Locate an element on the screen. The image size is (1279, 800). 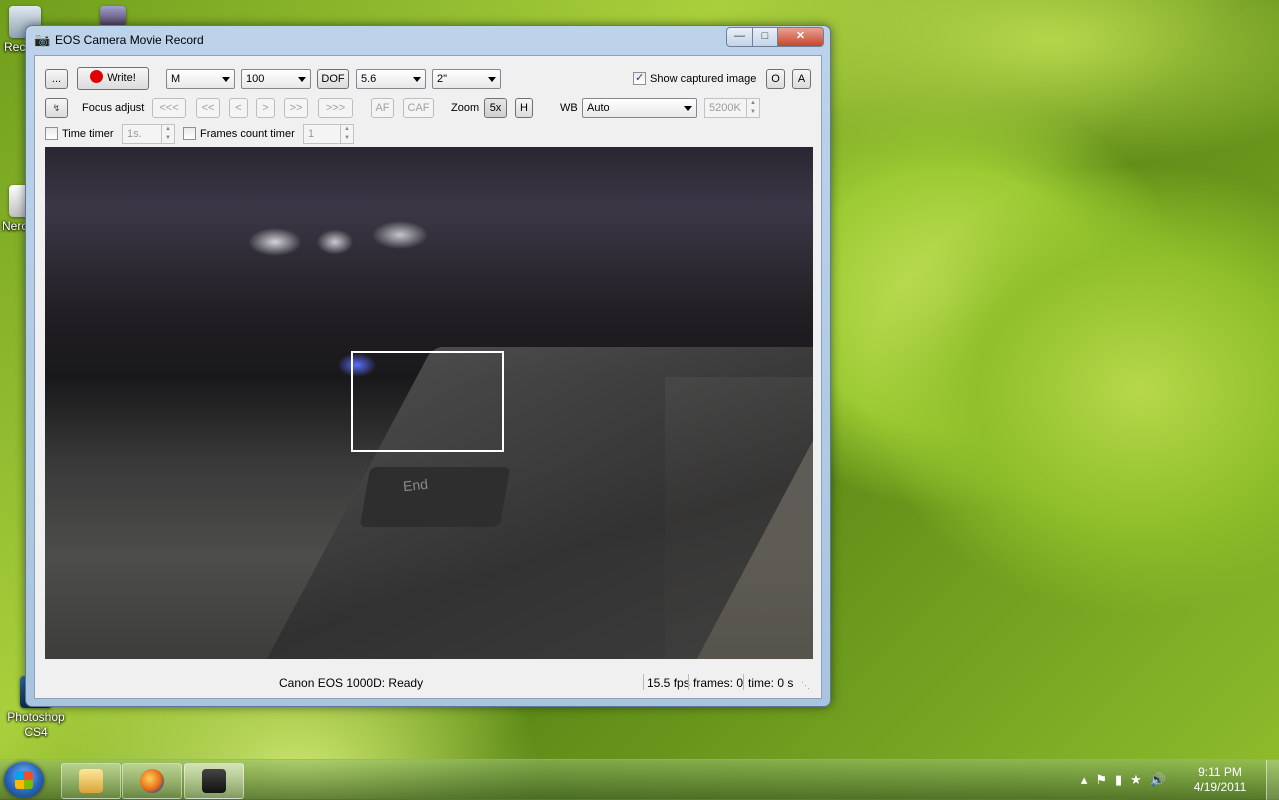
focus-near-large-button: >>> is located at coordinates (335, 108).